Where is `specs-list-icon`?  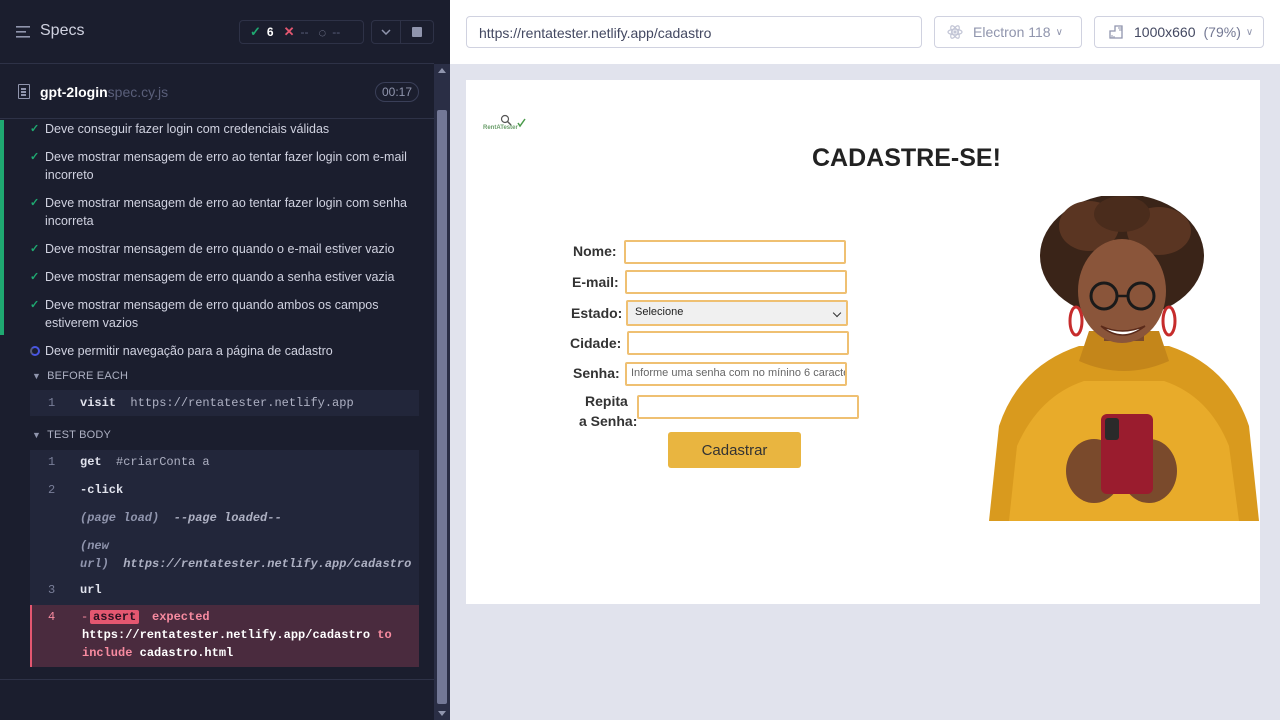
specs-list-icon is located at coordinates (24, 32).